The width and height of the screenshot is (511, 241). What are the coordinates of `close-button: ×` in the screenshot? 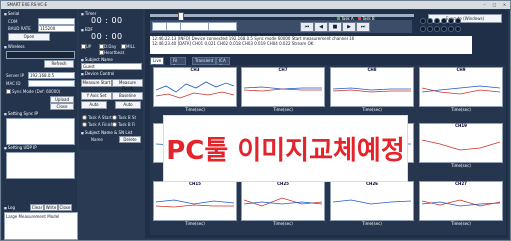 It's located at (504, 5).